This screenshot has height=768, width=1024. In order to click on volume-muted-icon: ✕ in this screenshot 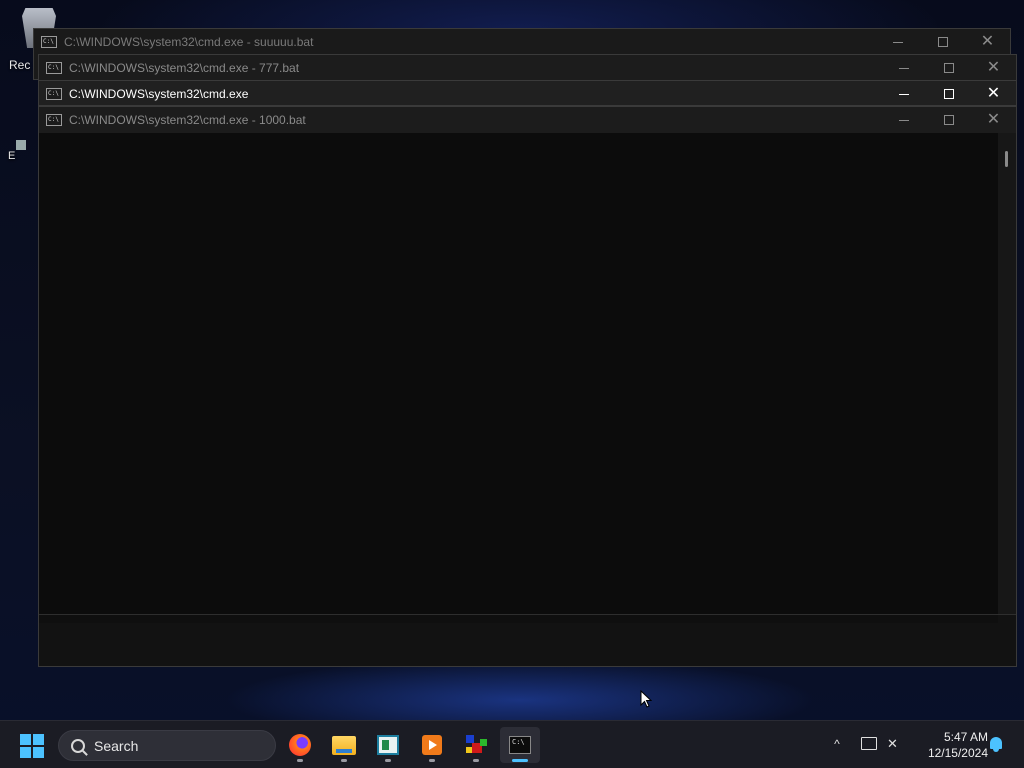, I will do `click(895, 744)`.